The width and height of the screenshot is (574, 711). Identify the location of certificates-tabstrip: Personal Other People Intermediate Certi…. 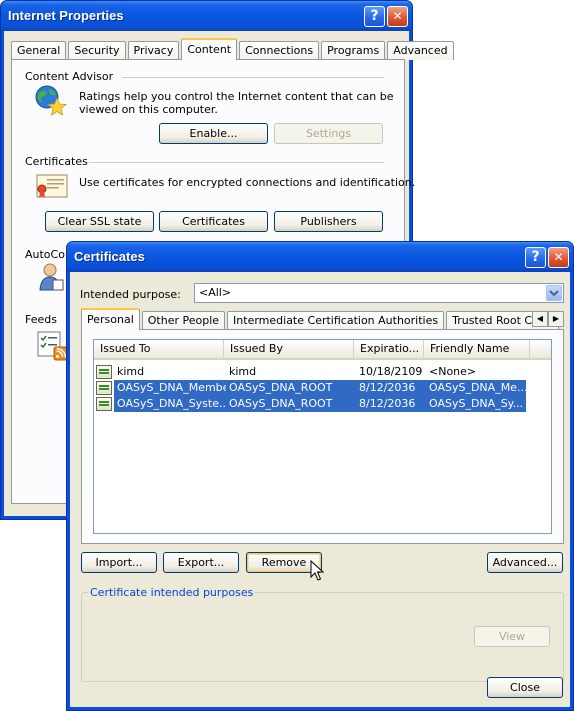
(321, 319).